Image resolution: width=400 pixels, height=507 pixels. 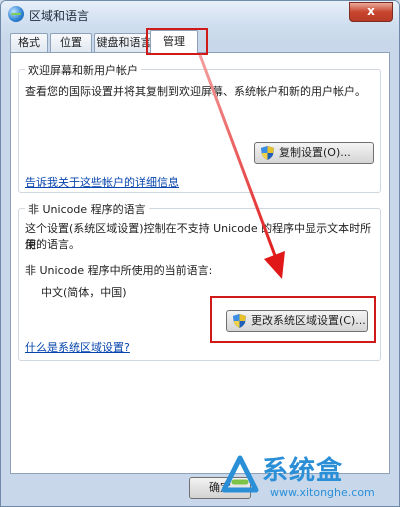 What do you see at coordinates (119, 270) in the screenshot?
I see `current-language-label: 非 Unicode 程序中所使用的当前语言:` at bounding box center [119, 270].